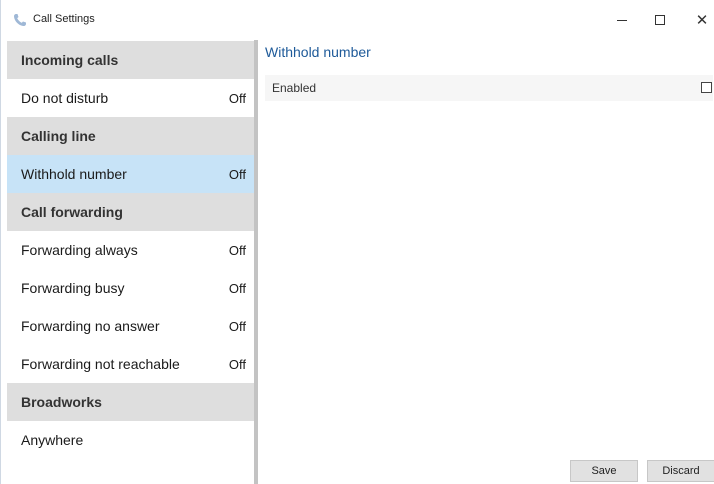 The width and height of the screenshot is (714, 484). I want to click on sidebar-item-anywhere: Anywhere, so click(130, 440).